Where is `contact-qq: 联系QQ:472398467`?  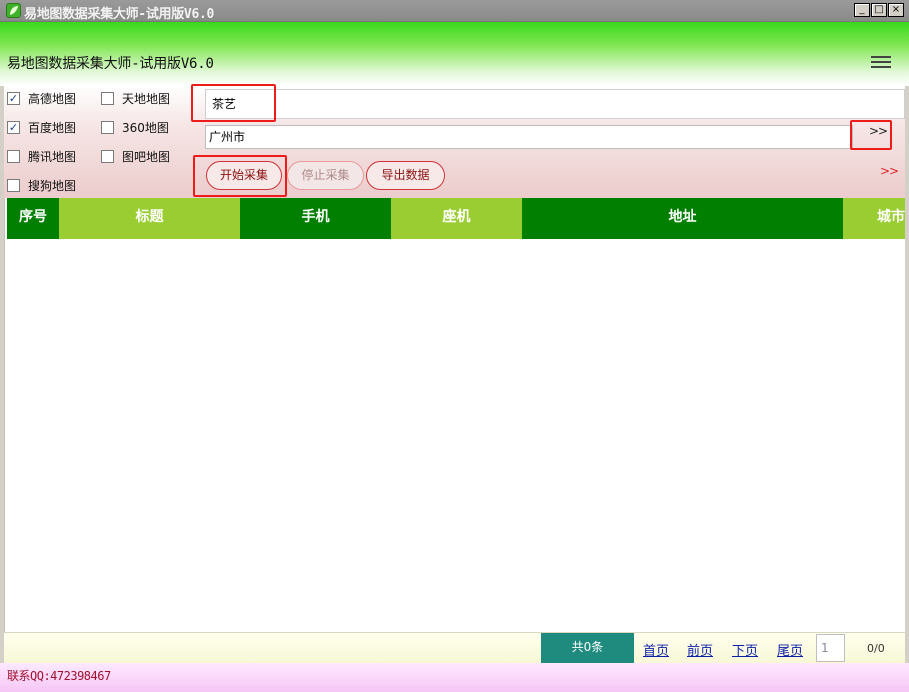 contact-qq: 联系QQ:472398467 is located at coordinates (59, 676).